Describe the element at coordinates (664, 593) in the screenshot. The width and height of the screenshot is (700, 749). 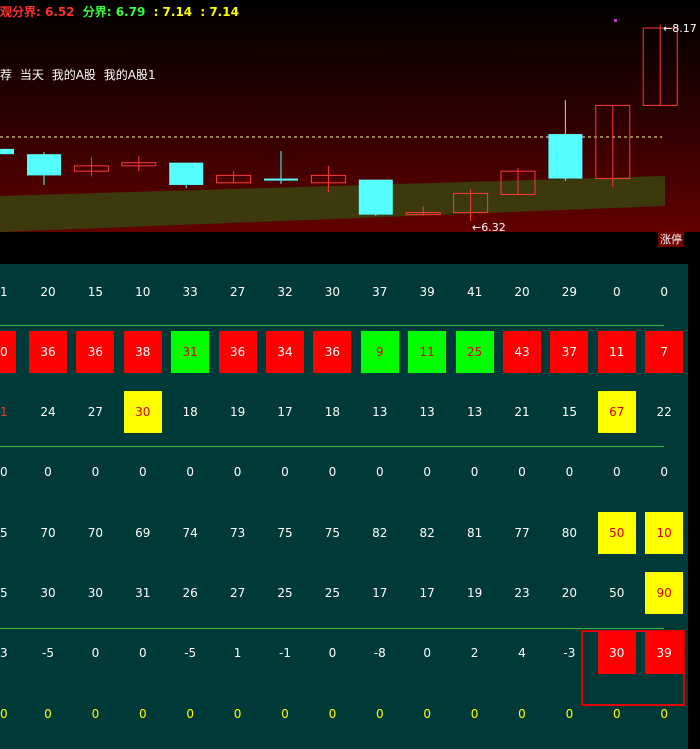
I see `grid-cell: 90` at that location.